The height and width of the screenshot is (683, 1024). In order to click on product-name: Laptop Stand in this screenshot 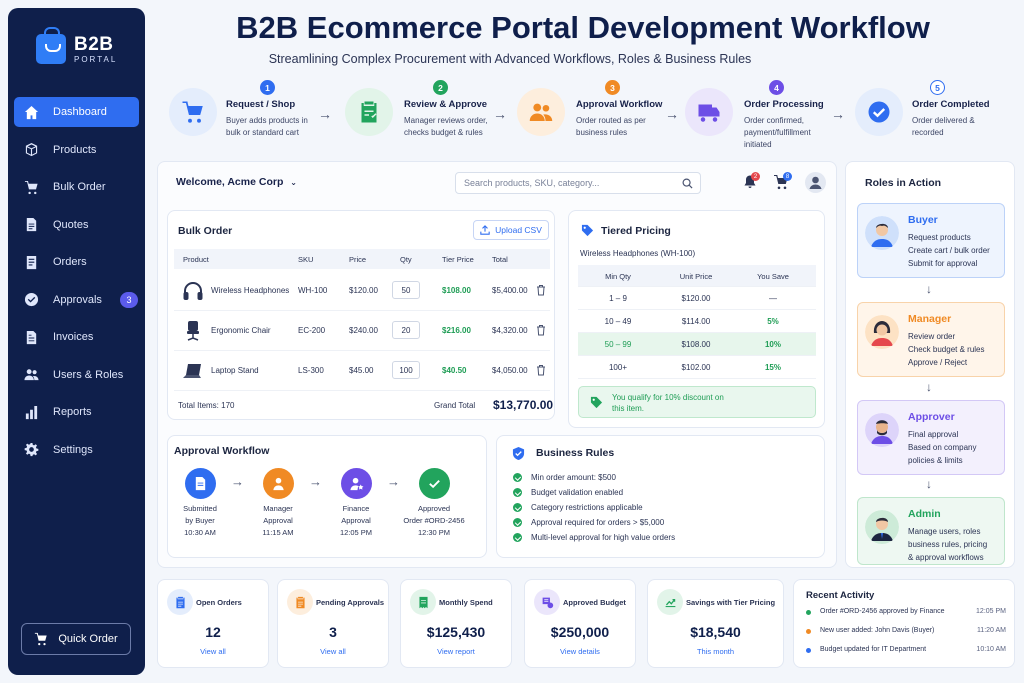, I will do `click(235, 370)`.